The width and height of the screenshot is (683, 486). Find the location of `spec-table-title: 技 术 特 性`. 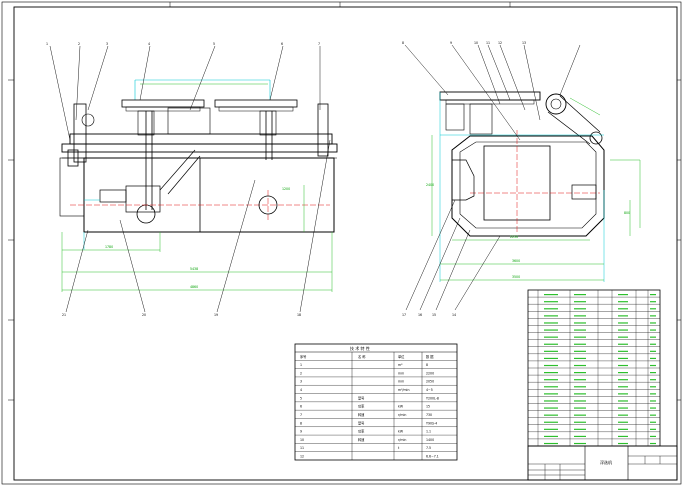

spec-table-title: 技 术 特 性 is located at coordinates (360, 348).